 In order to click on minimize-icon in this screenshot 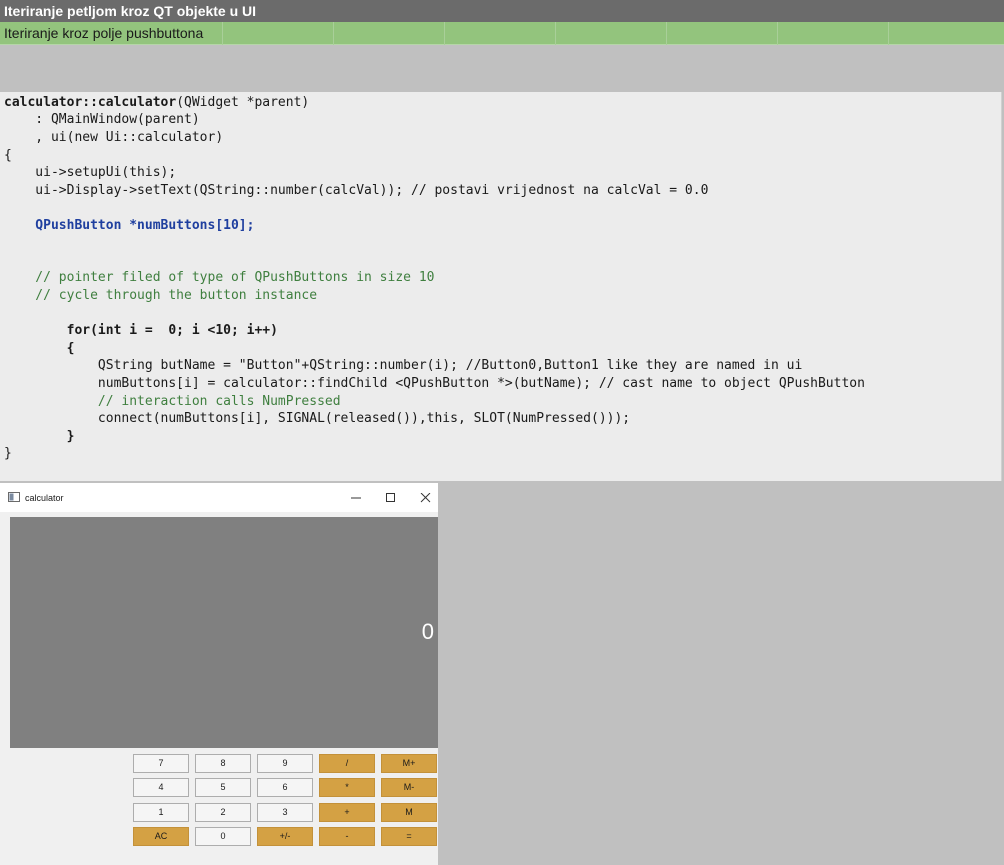, I will do `click(356, 498)`.